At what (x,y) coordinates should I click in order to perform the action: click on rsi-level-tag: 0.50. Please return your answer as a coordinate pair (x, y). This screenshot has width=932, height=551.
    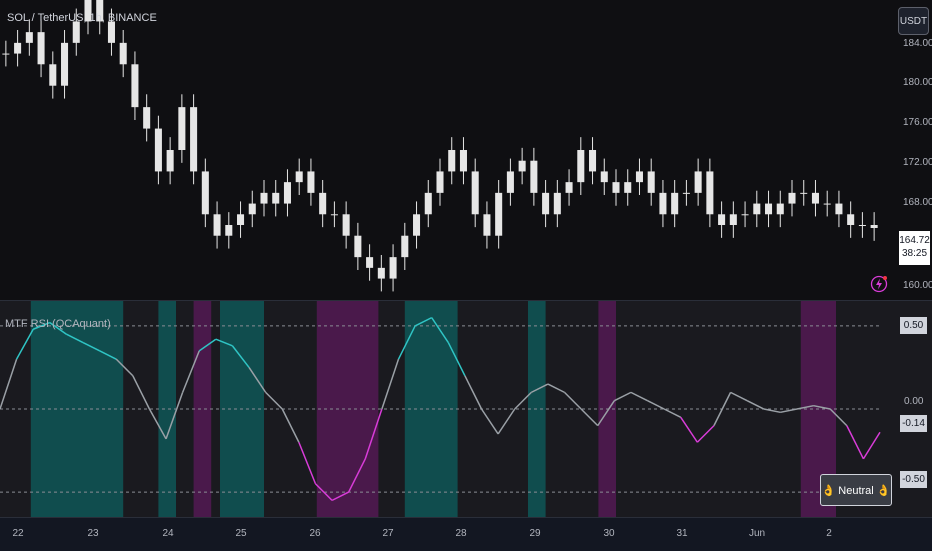
    Looking at the image, I should click on (913, 325).